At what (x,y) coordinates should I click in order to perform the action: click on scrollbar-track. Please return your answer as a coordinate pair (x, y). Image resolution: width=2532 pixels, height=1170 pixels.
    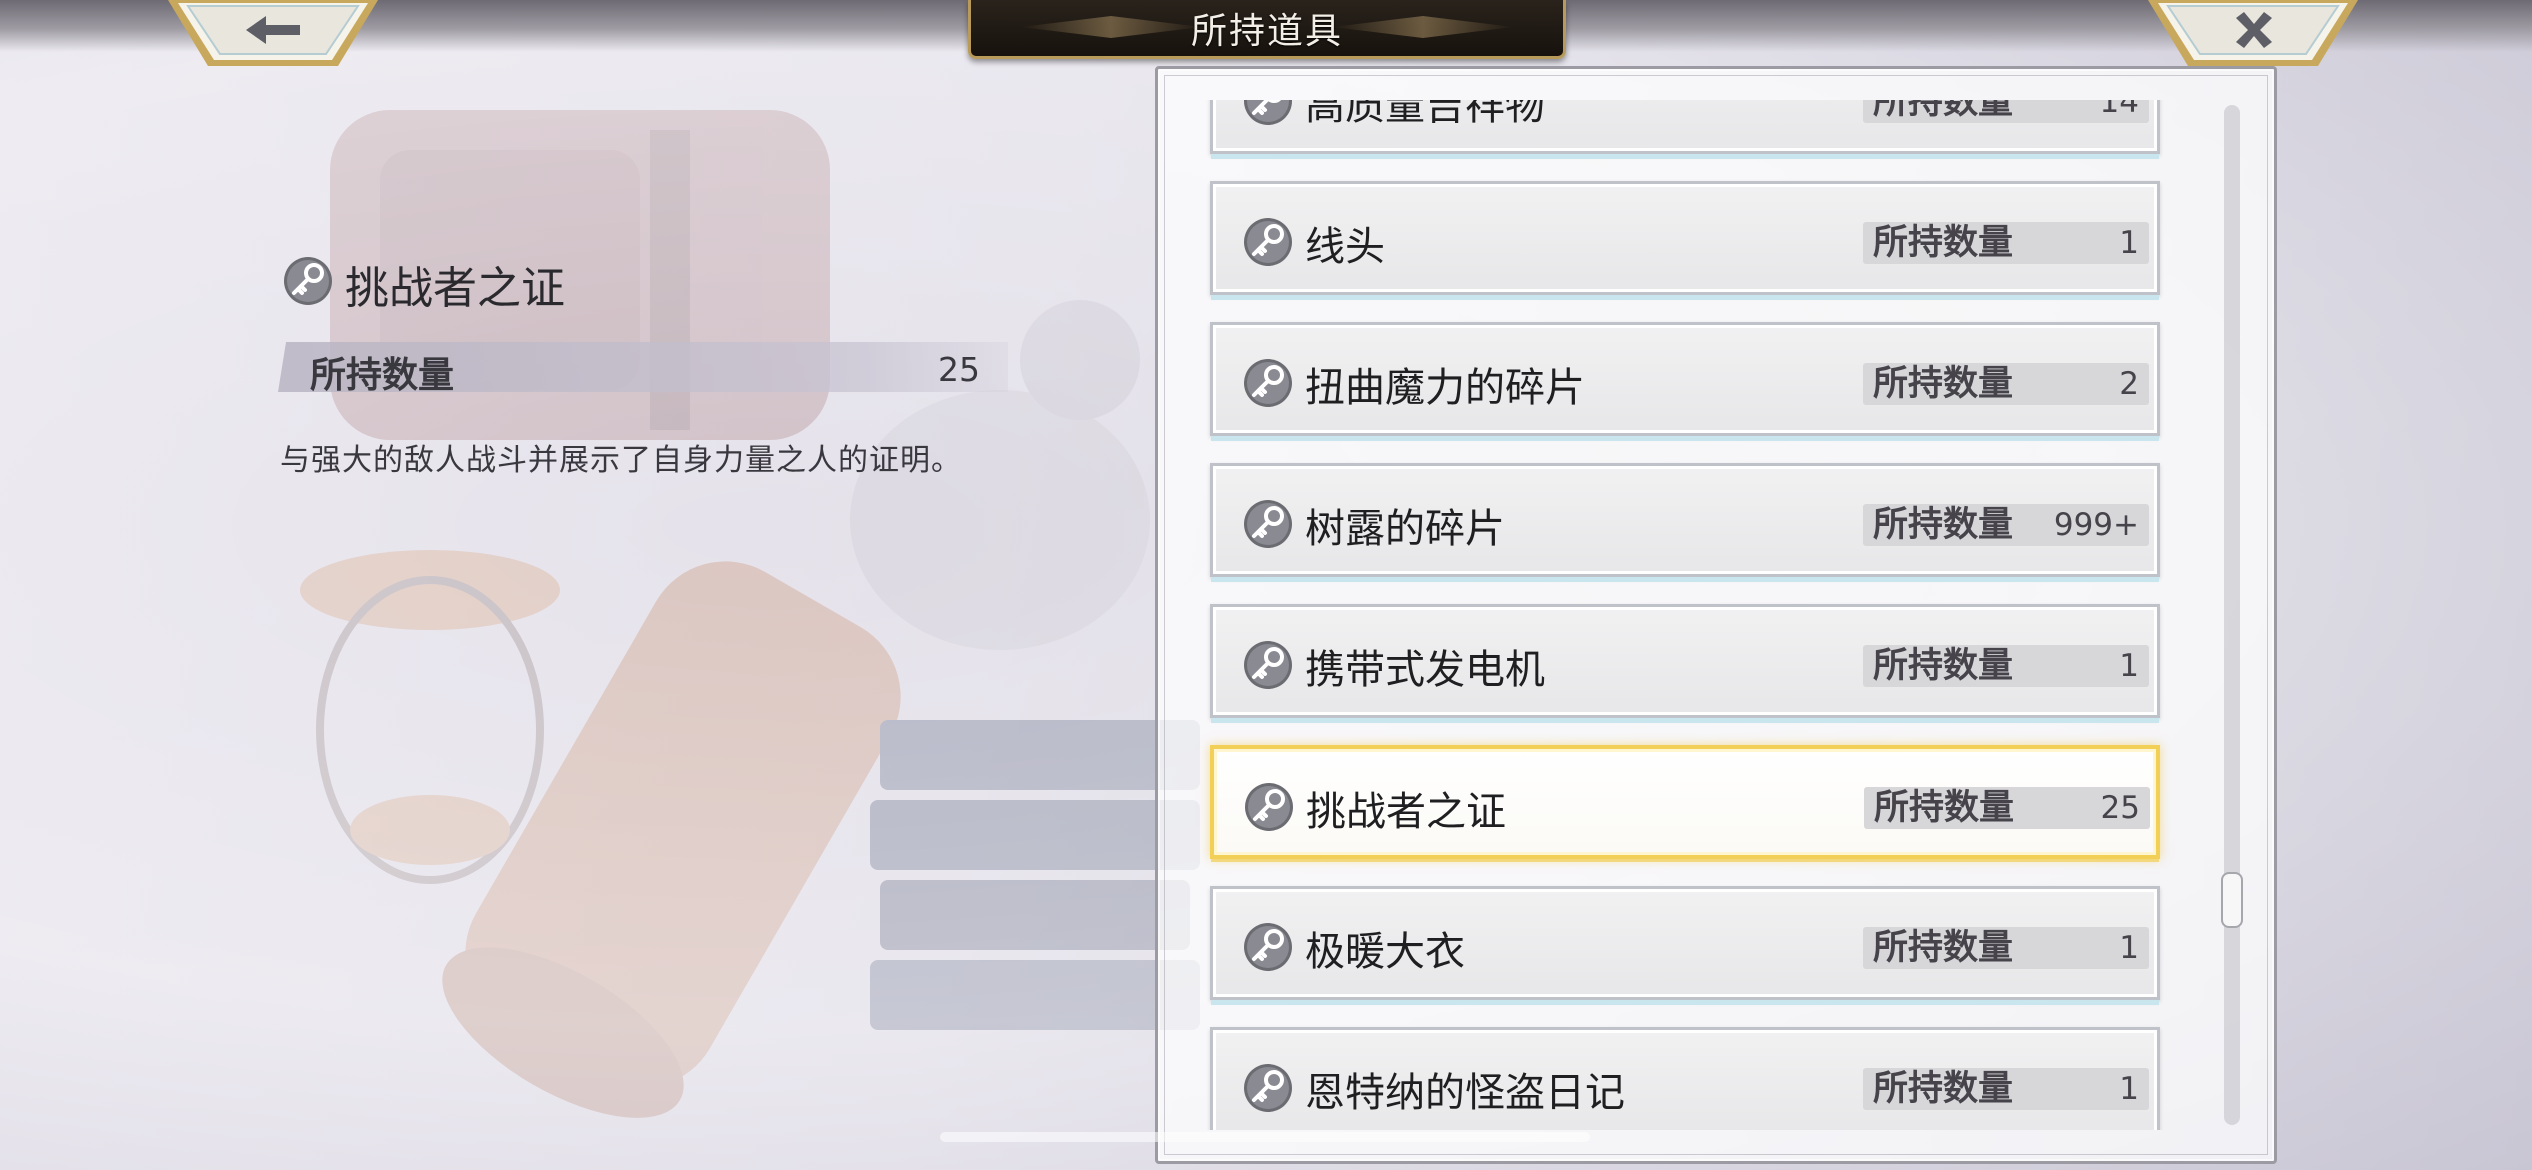
    Looking at the image, I should click on (2232, 615).